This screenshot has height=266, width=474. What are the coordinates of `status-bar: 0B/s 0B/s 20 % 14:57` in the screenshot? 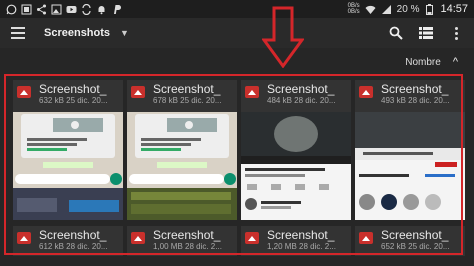 It's located at (237, 9).